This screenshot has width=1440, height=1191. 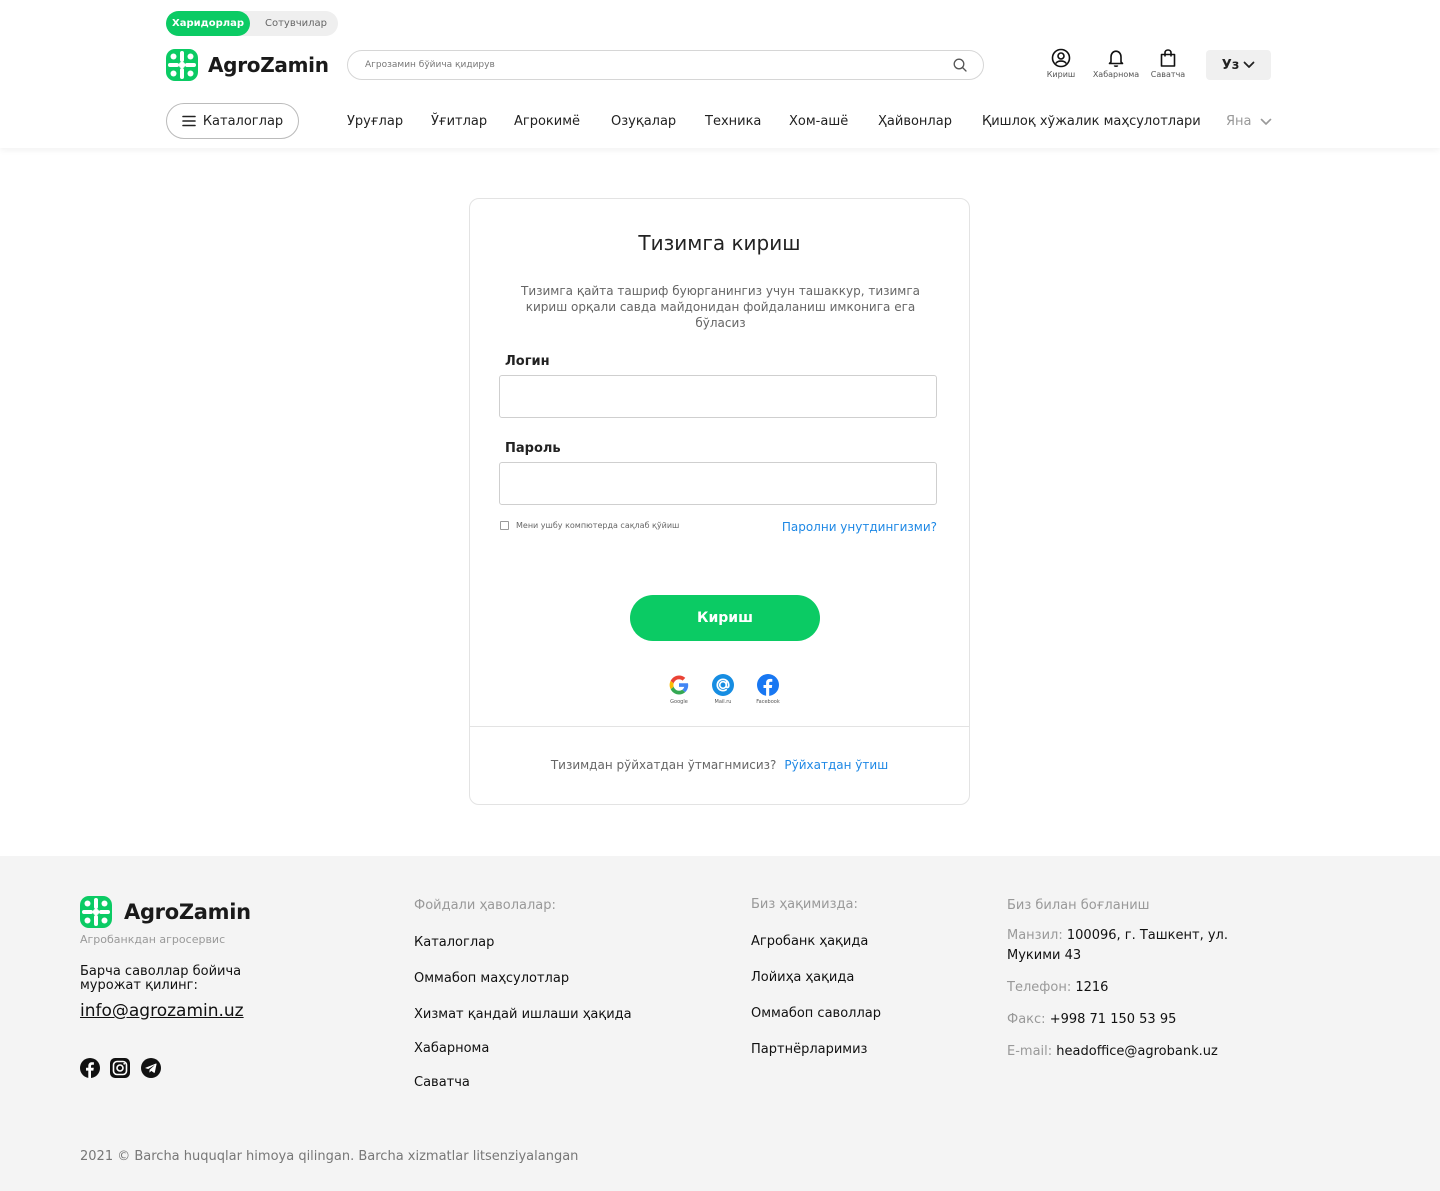 I want to click on notifications-button: Хабарнома, so click(x=1116, y=63).